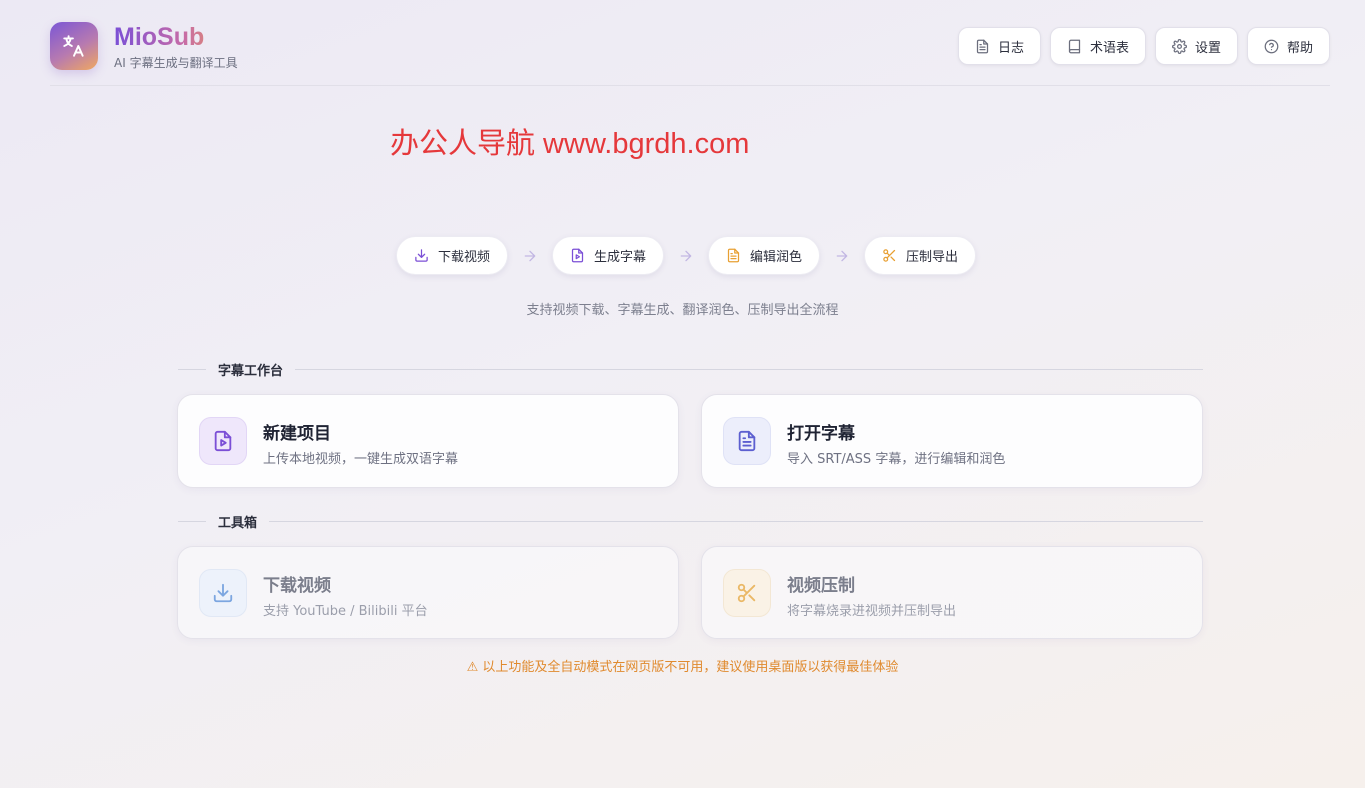  What do you see at coordinates (1271, 46) in the screenshot?
I see `help-circle-icon` at bounding box center [1271, 46].